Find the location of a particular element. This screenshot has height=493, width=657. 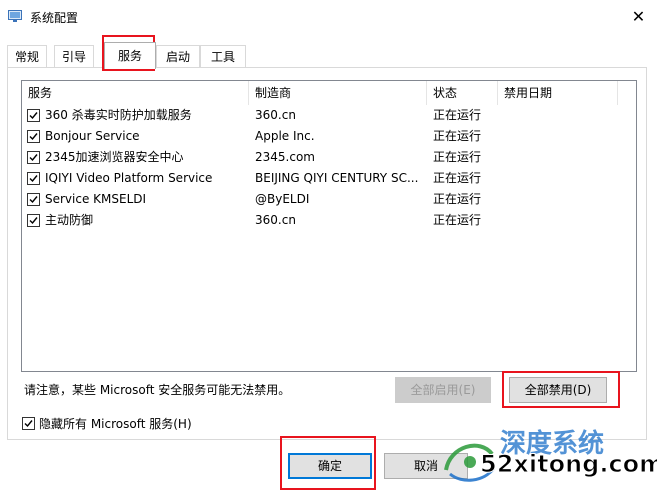

tab-general: 常规 is located at coordinates (27, 56).